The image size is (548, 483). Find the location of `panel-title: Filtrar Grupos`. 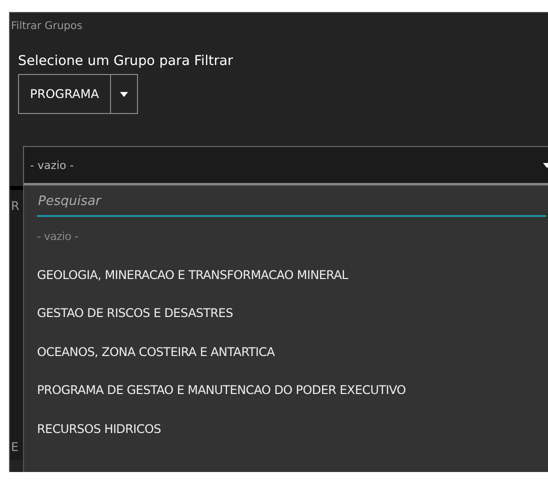

panel-title: Filtrar Grupos is located at coordinates (47, 25).